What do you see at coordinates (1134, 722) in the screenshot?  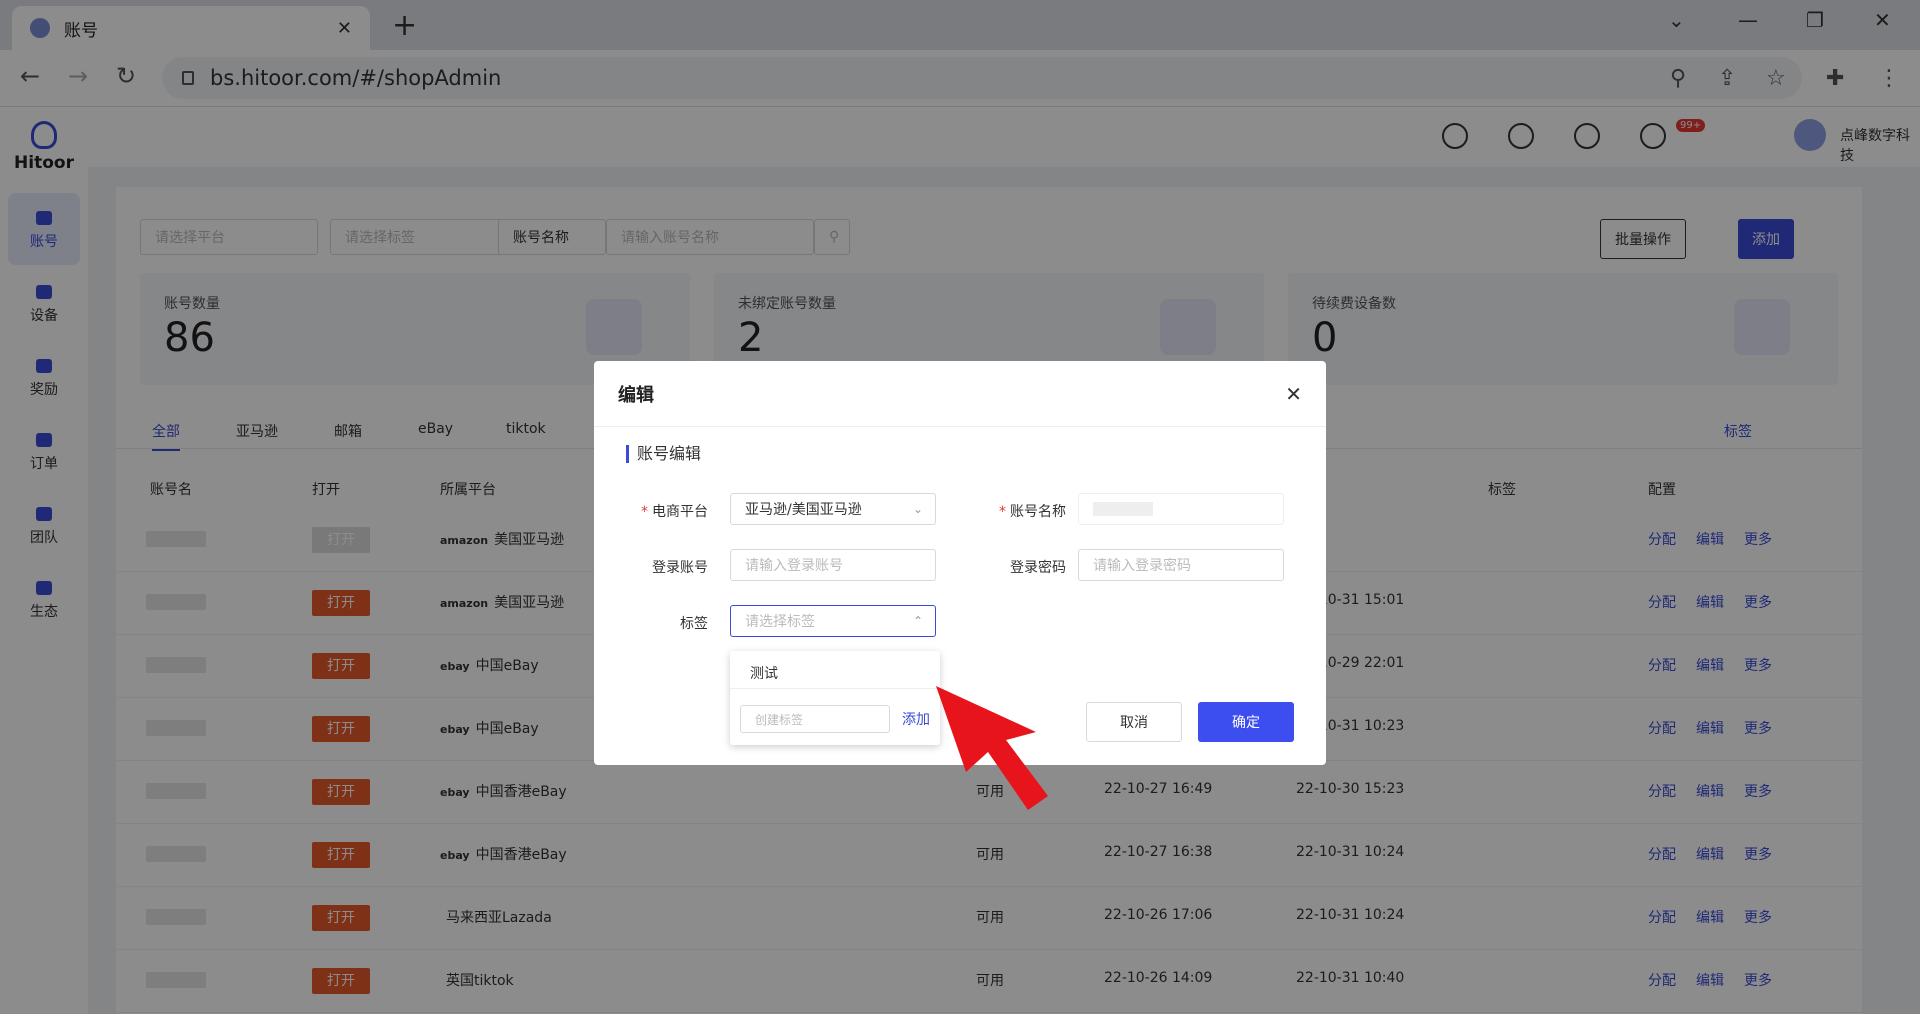 I see `cancel-button: 取消` at bounding box center [1134, 722].